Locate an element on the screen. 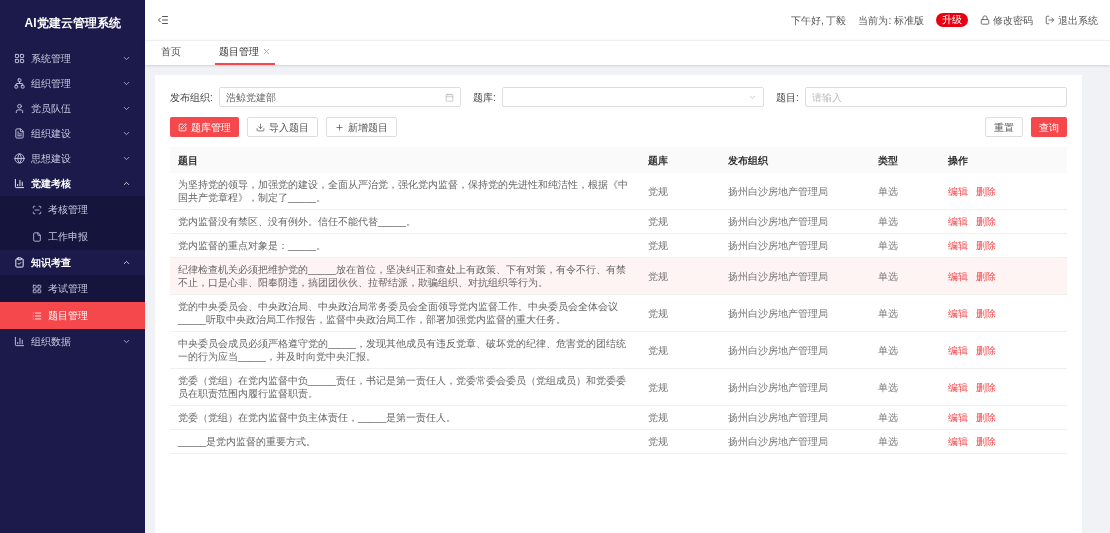 This screenshot has height=533, width=1110. question-cell: _____是党内监督的重要方式。 is located at coordinates (405, 441).